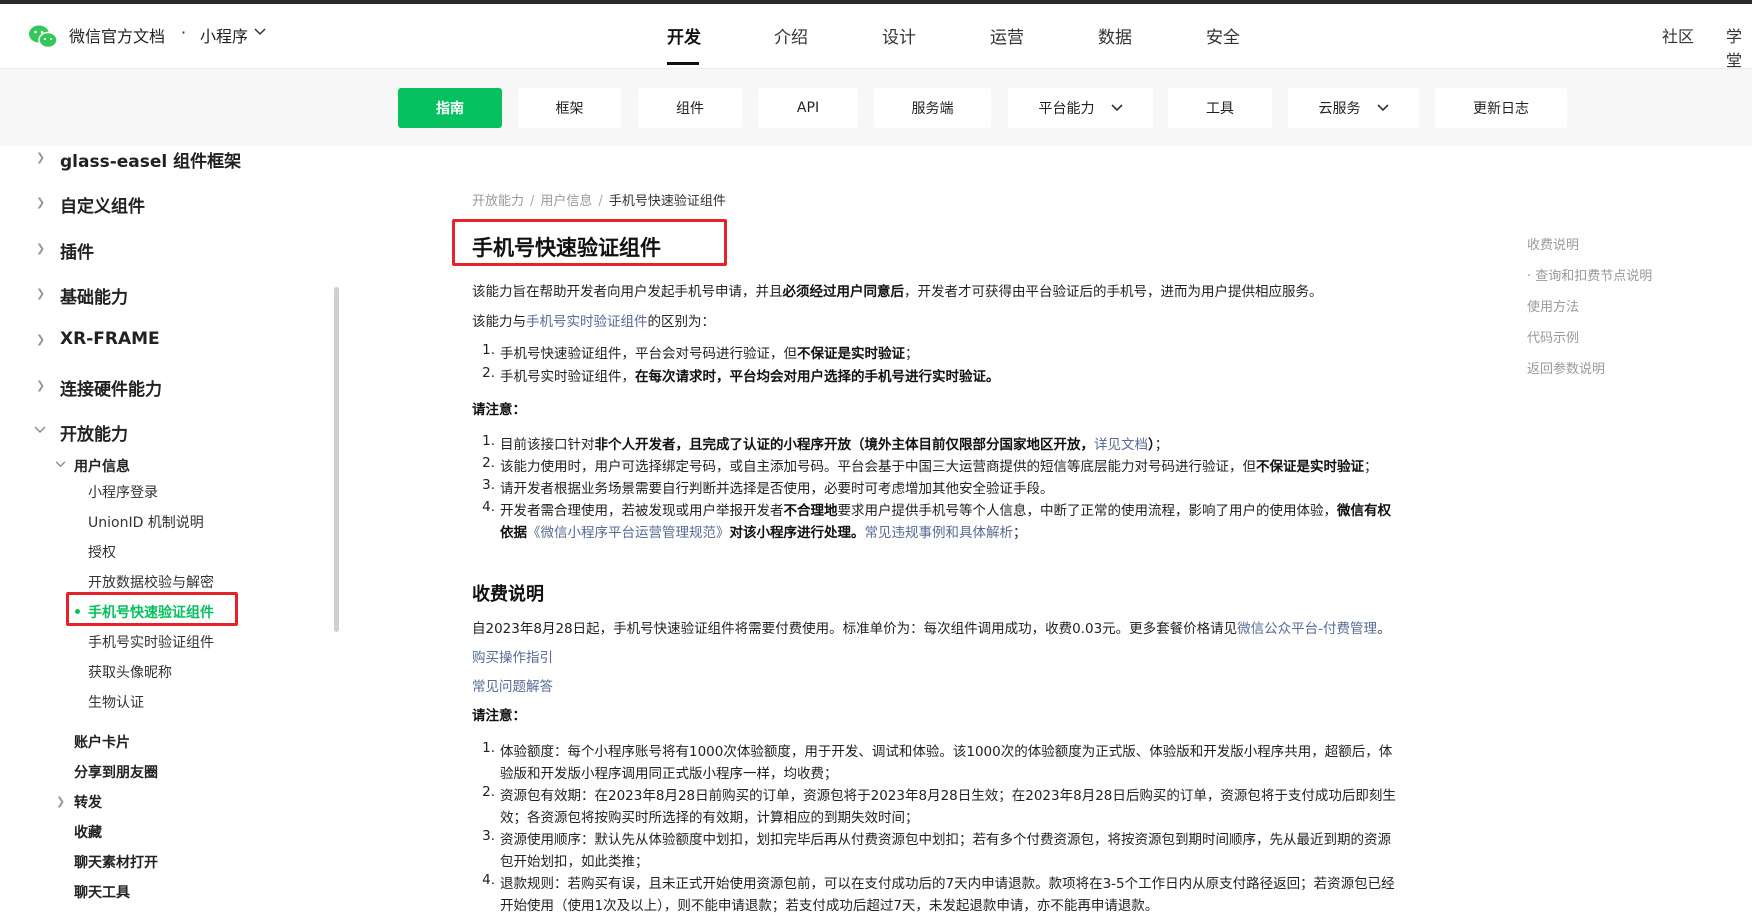 The width and height of the screenshot is (1752, 914). What do you see at coordinates (88, 802) in the screenshot?
I see `sidebar-item-forward: 转发` at bounding box center [88, 802].